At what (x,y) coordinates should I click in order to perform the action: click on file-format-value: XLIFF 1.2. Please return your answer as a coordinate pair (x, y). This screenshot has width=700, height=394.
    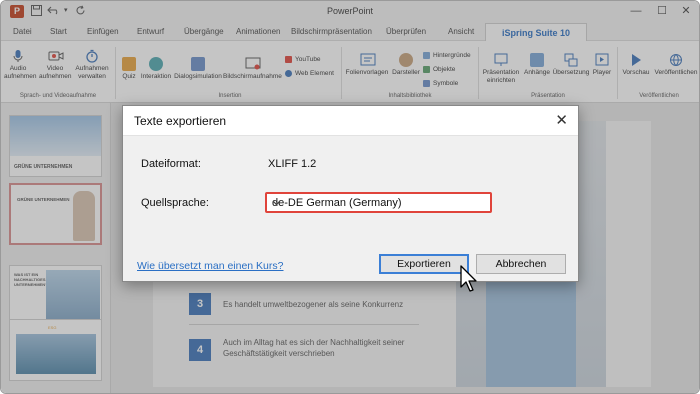
    Looking at the image, I should click on (292, 164).